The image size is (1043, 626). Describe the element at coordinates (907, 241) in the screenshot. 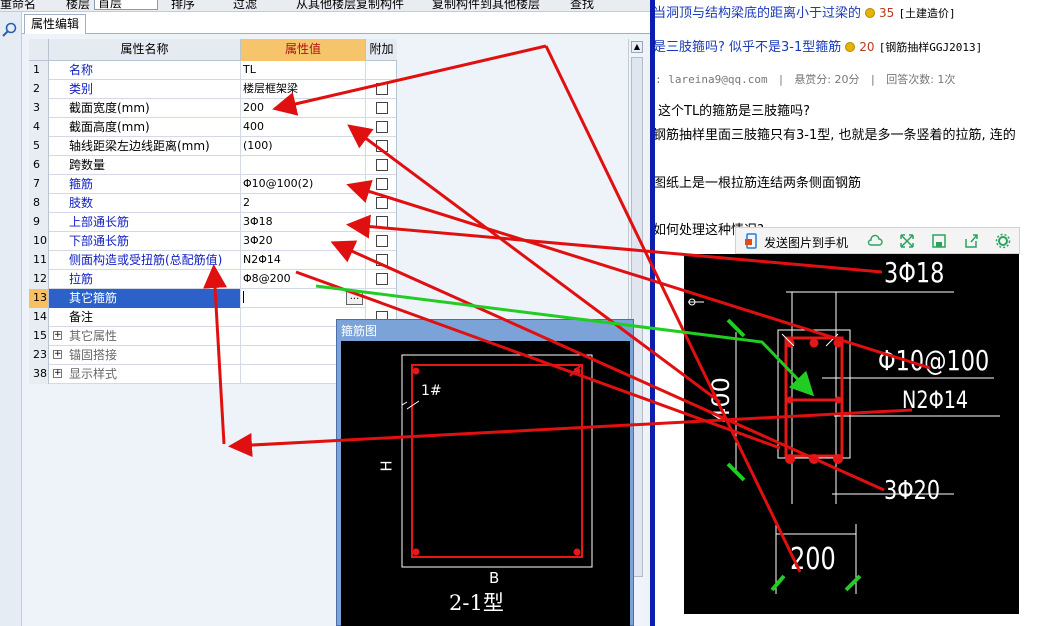

I see `fullscreen-icon` at that location.